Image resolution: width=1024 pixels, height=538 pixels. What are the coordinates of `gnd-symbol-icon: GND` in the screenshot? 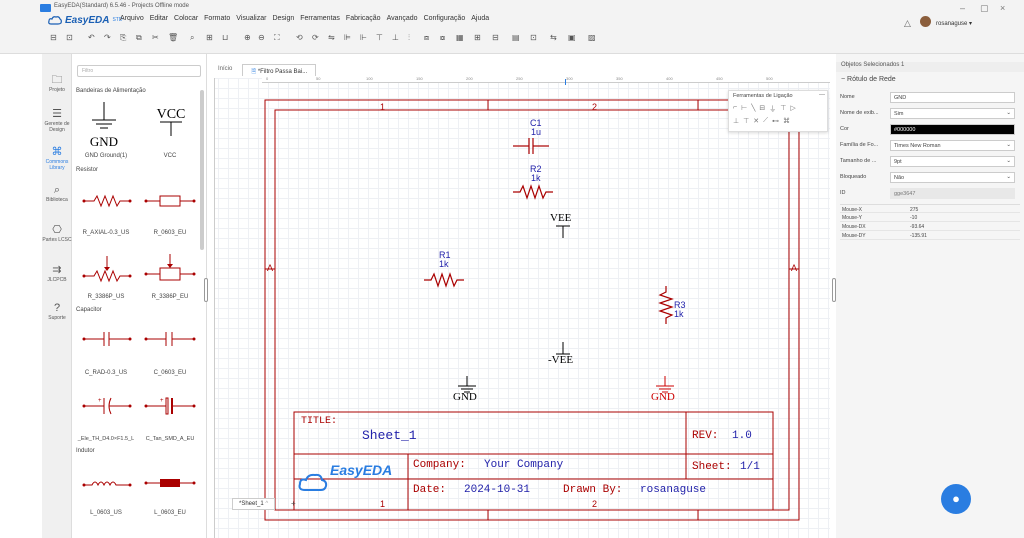 It's located at (104, 125).